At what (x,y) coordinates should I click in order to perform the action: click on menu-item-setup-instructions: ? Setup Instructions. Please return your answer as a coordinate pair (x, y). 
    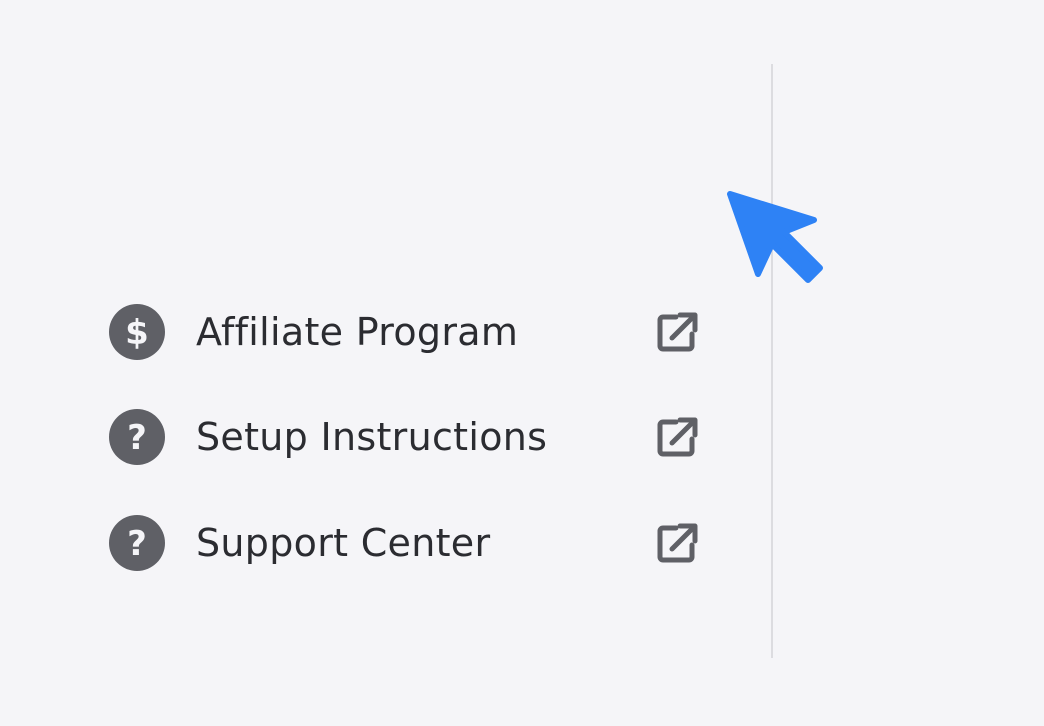
    Looking at the image, I should click on (405, 437).